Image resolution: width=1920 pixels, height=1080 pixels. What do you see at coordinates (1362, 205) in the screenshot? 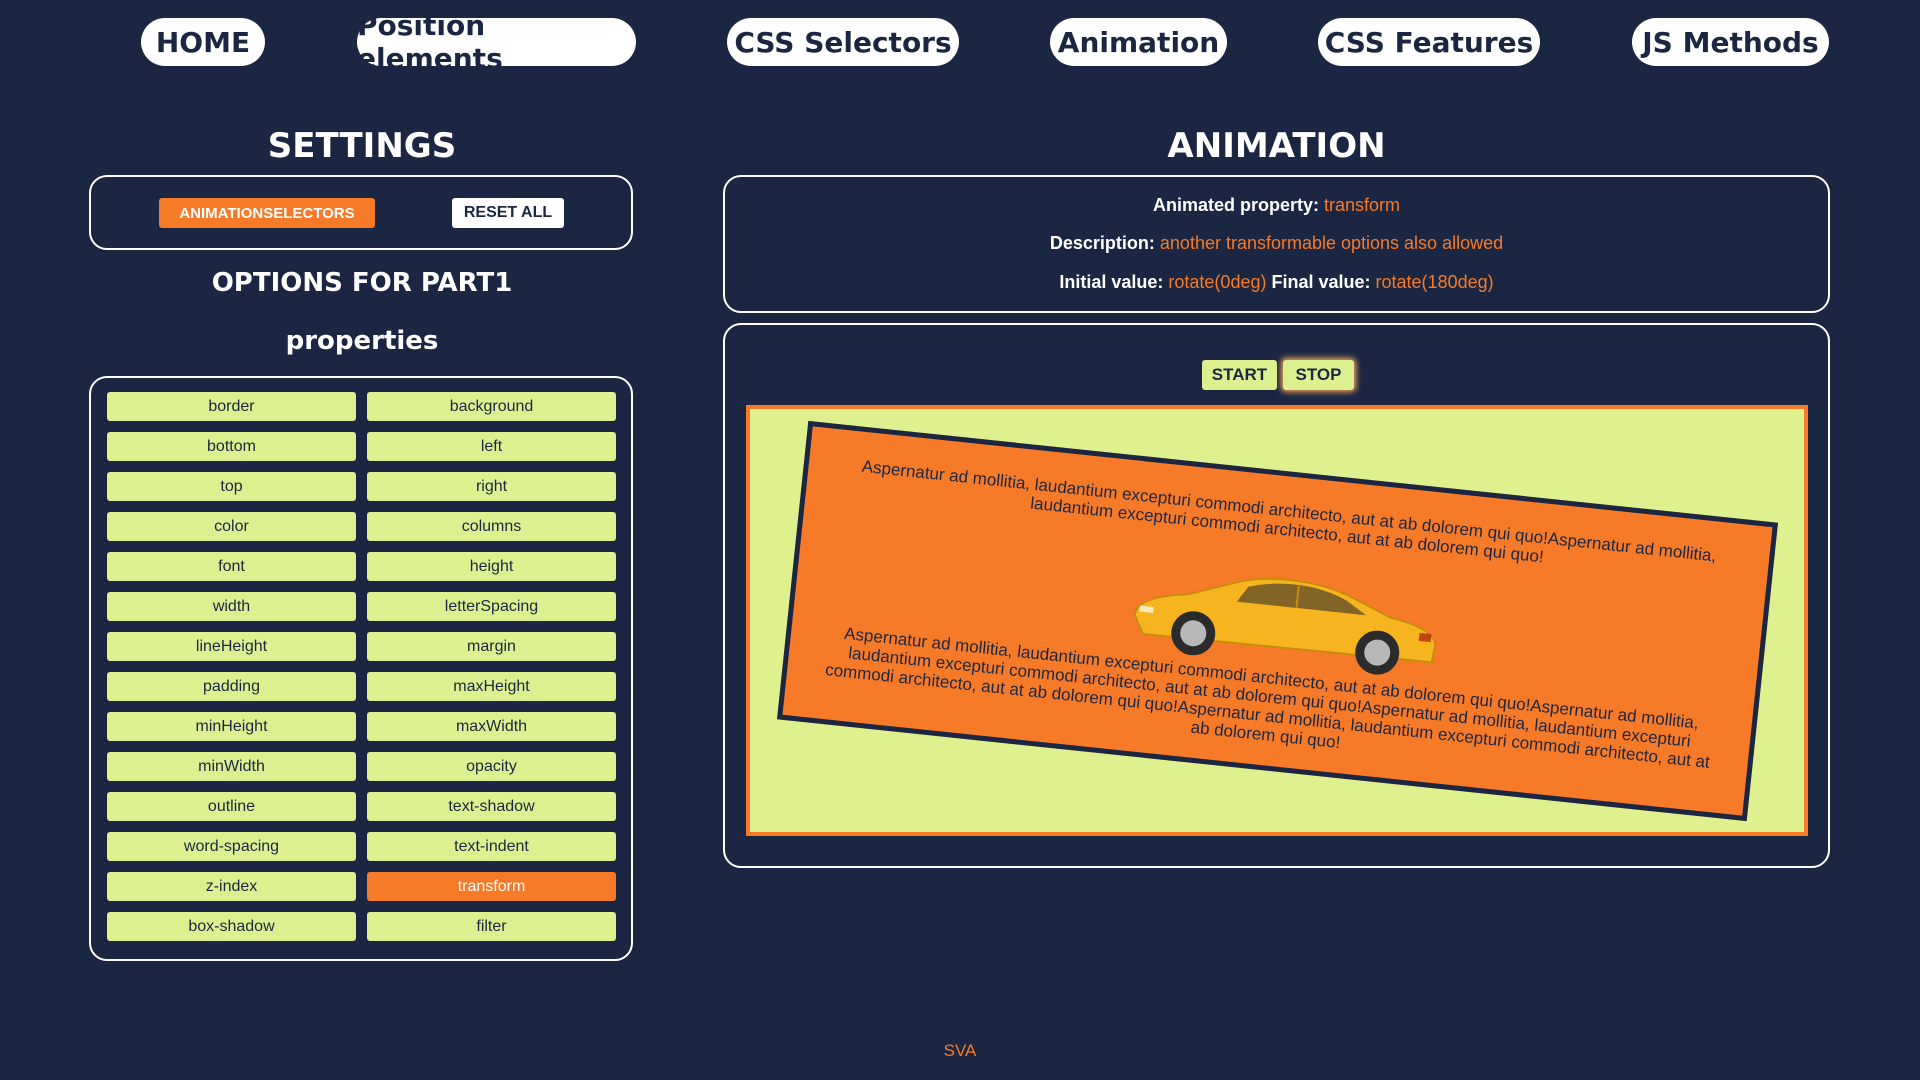
I see `animated-property-value: transform` at bounding box center [1362, 205].